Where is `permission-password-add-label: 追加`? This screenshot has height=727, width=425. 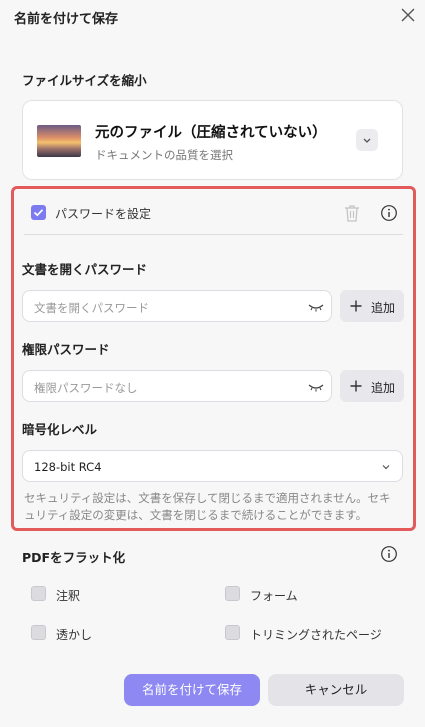 permission-password-add-label: 追加 is located at coordinates (383, 388).